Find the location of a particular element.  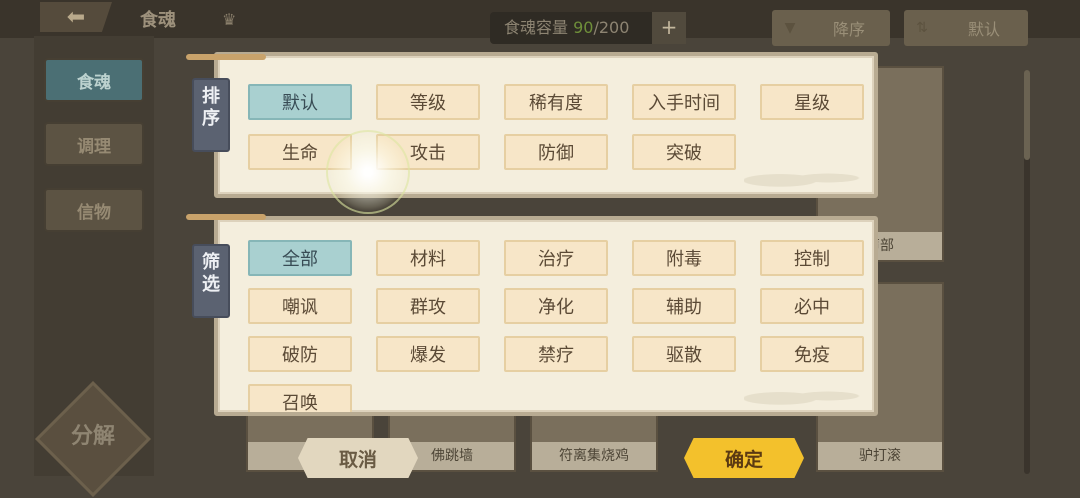

capacity-label: 食魂容量 is located at coordinates (536, 27).